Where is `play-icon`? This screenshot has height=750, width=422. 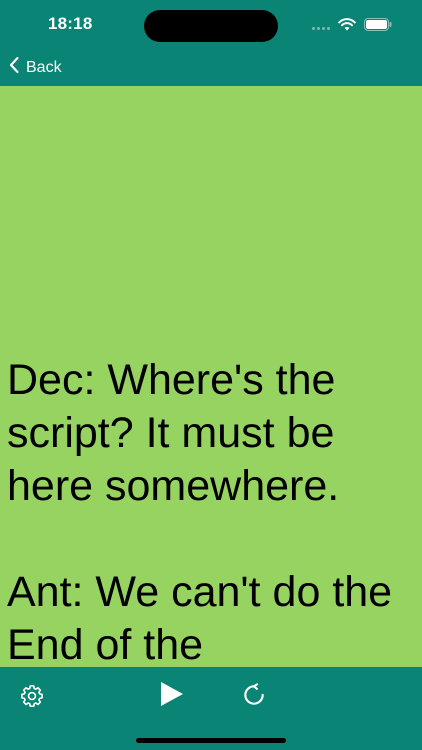 play-icon is located at coordinates (171, 697).